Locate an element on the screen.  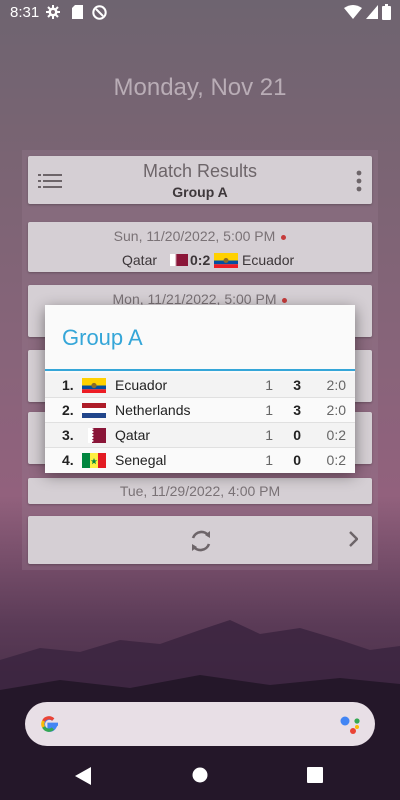
widget-title: Match Results is located at coordinates (200, 171).